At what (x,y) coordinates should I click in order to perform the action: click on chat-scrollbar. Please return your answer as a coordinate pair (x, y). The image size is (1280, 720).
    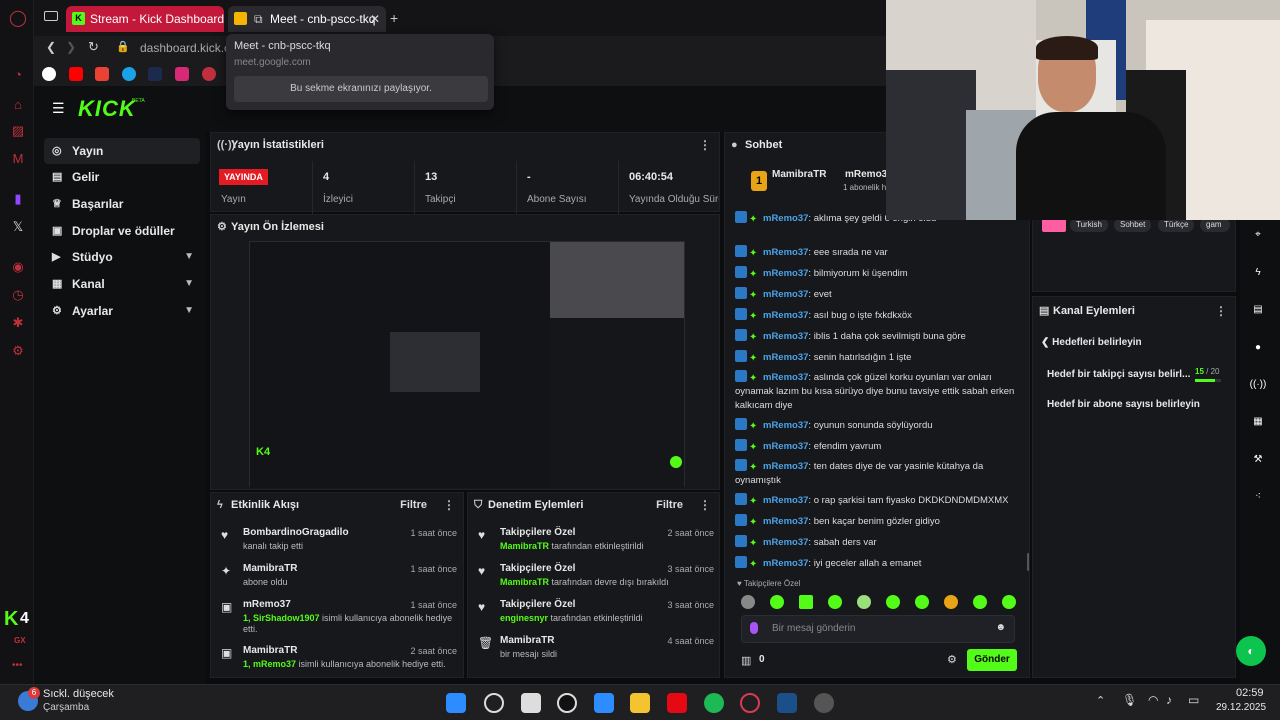
    Looking at the image, I should click on (1028, 562).